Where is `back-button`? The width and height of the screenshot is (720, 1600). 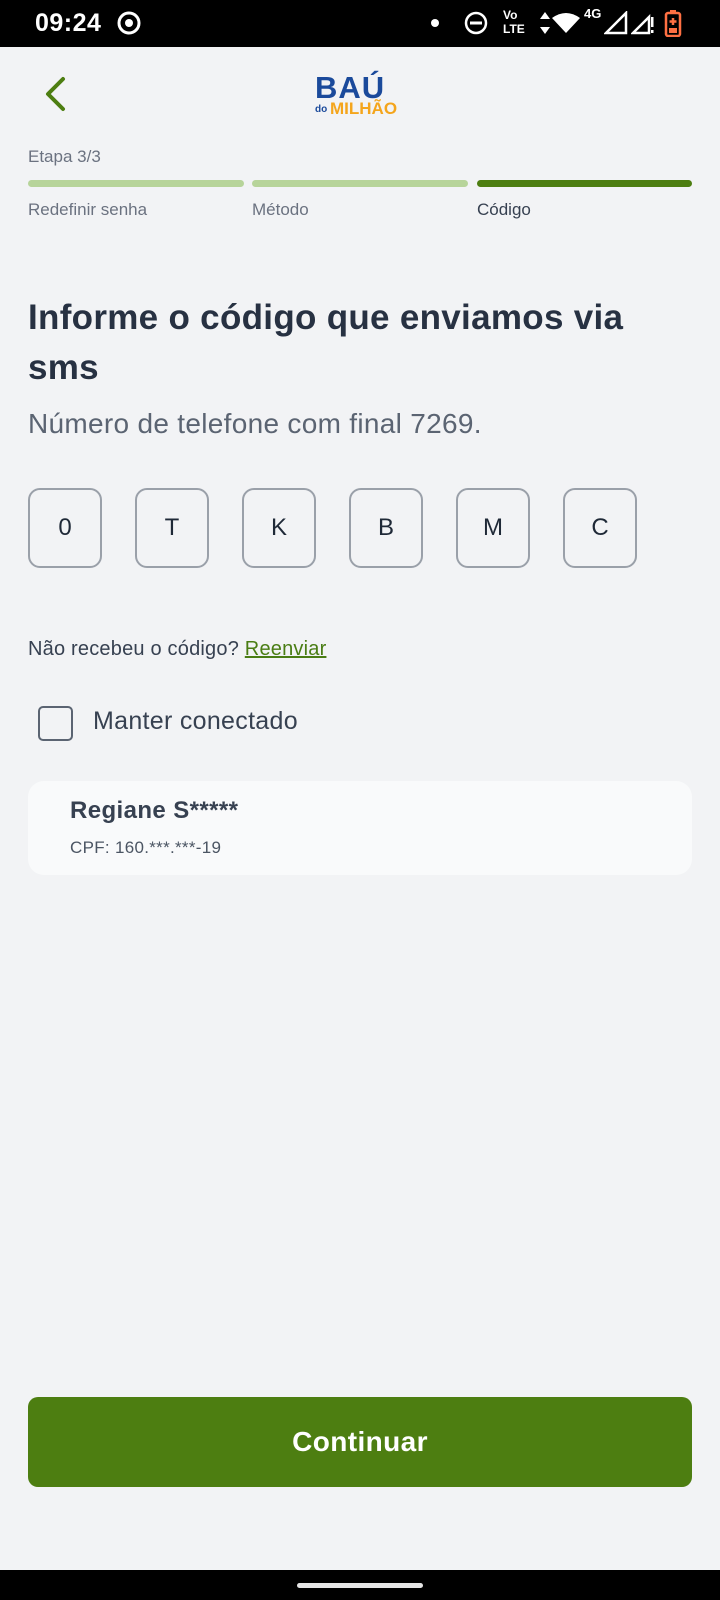 back-button is located at coordinates (59, 95).